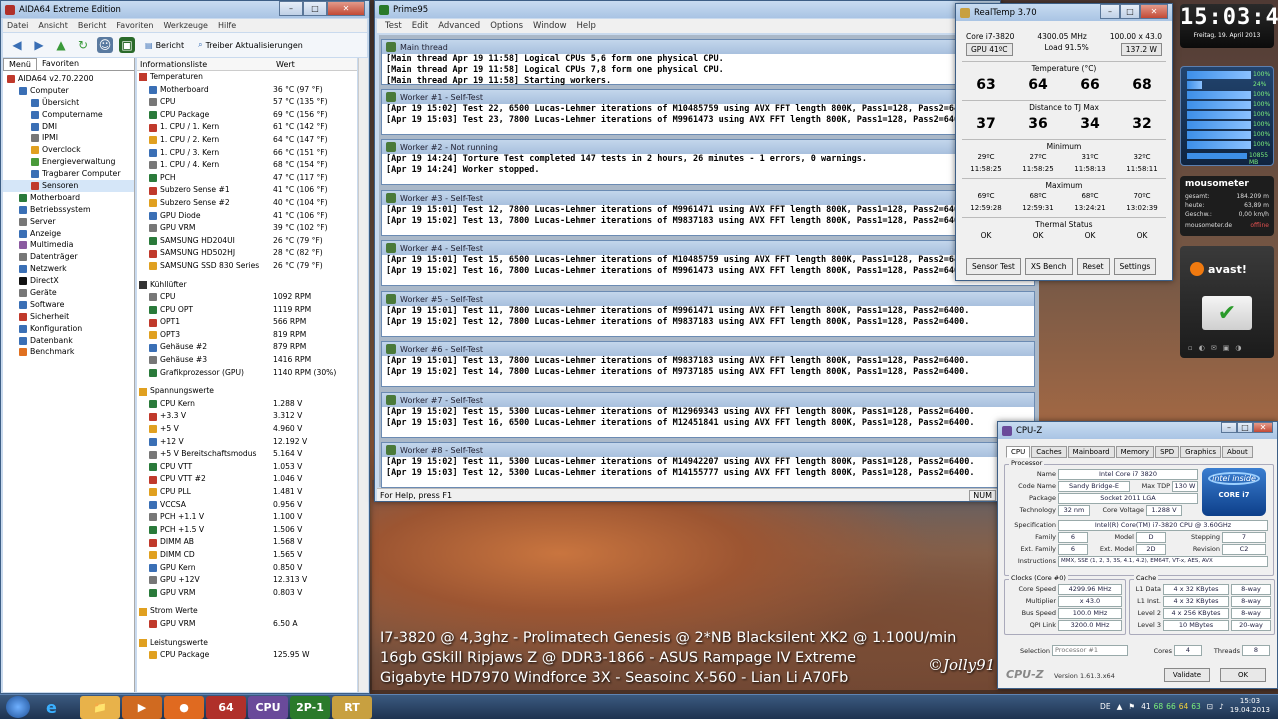 The image size is (1278, 719). What do you see at coordinates (993, 266) in the screenshot?
I see `sensor-test-button: Sensor Test` at bounding box center [993, 266].